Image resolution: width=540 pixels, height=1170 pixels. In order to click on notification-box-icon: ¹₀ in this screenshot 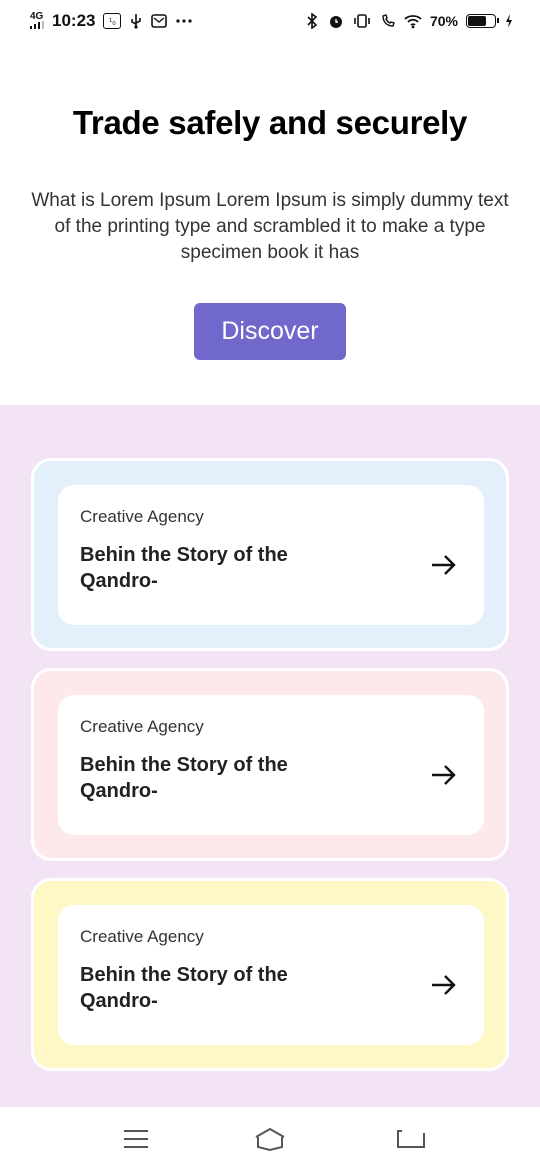, I will do `click(112, 21)`.